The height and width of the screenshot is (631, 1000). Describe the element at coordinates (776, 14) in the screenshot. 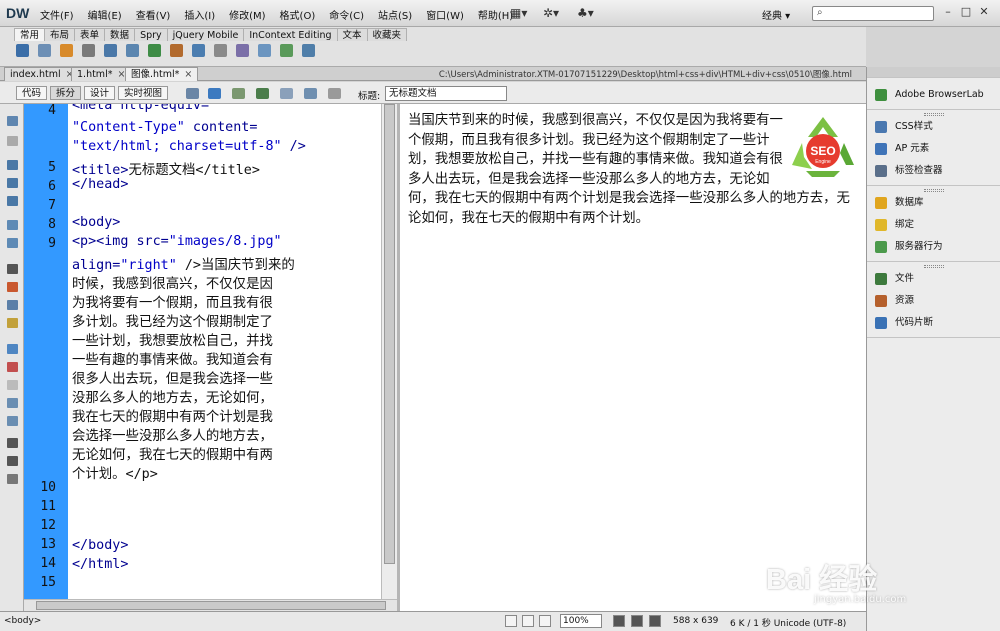

I see `workspace-switcher: 经典 ▾` at that location.